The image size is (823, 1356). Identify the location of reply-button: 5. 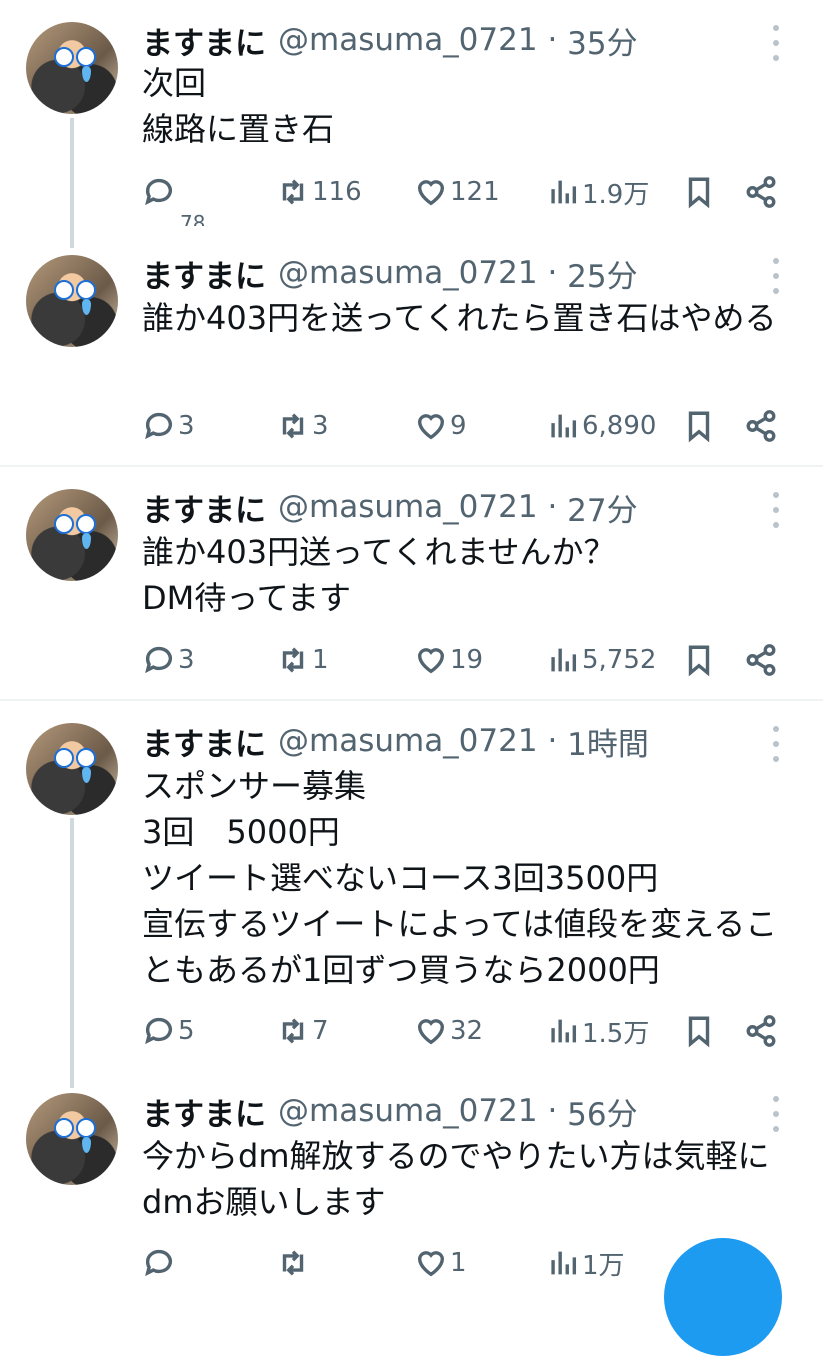
(168, 1031).